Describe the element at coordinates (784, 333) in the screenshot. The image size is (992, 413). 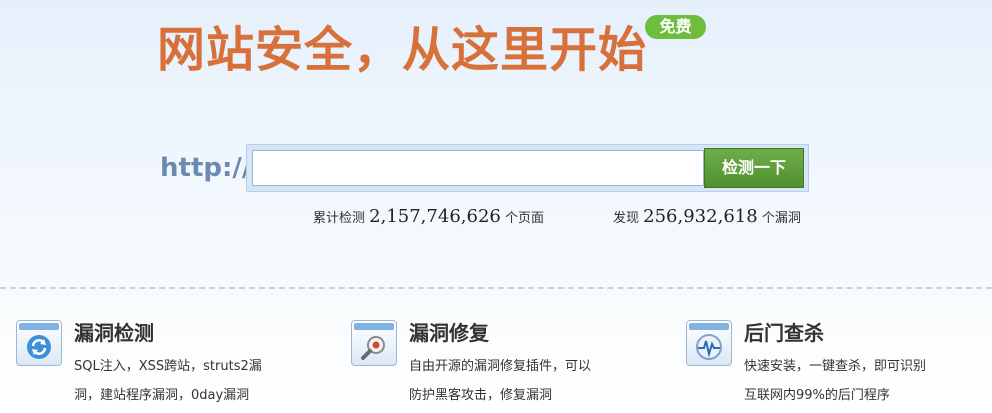
I see `feature-title: 后门查杀` at that location.